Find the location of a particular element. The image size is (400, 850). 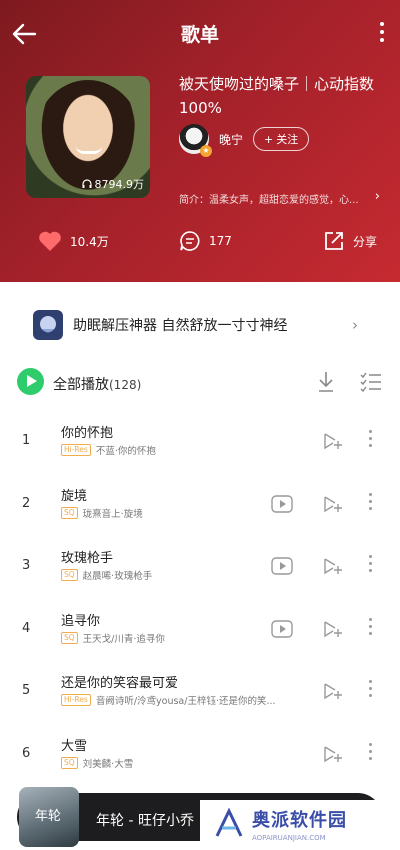

song-artist-album: 刘美麟·大雪 is located at coordinates (108, 764).